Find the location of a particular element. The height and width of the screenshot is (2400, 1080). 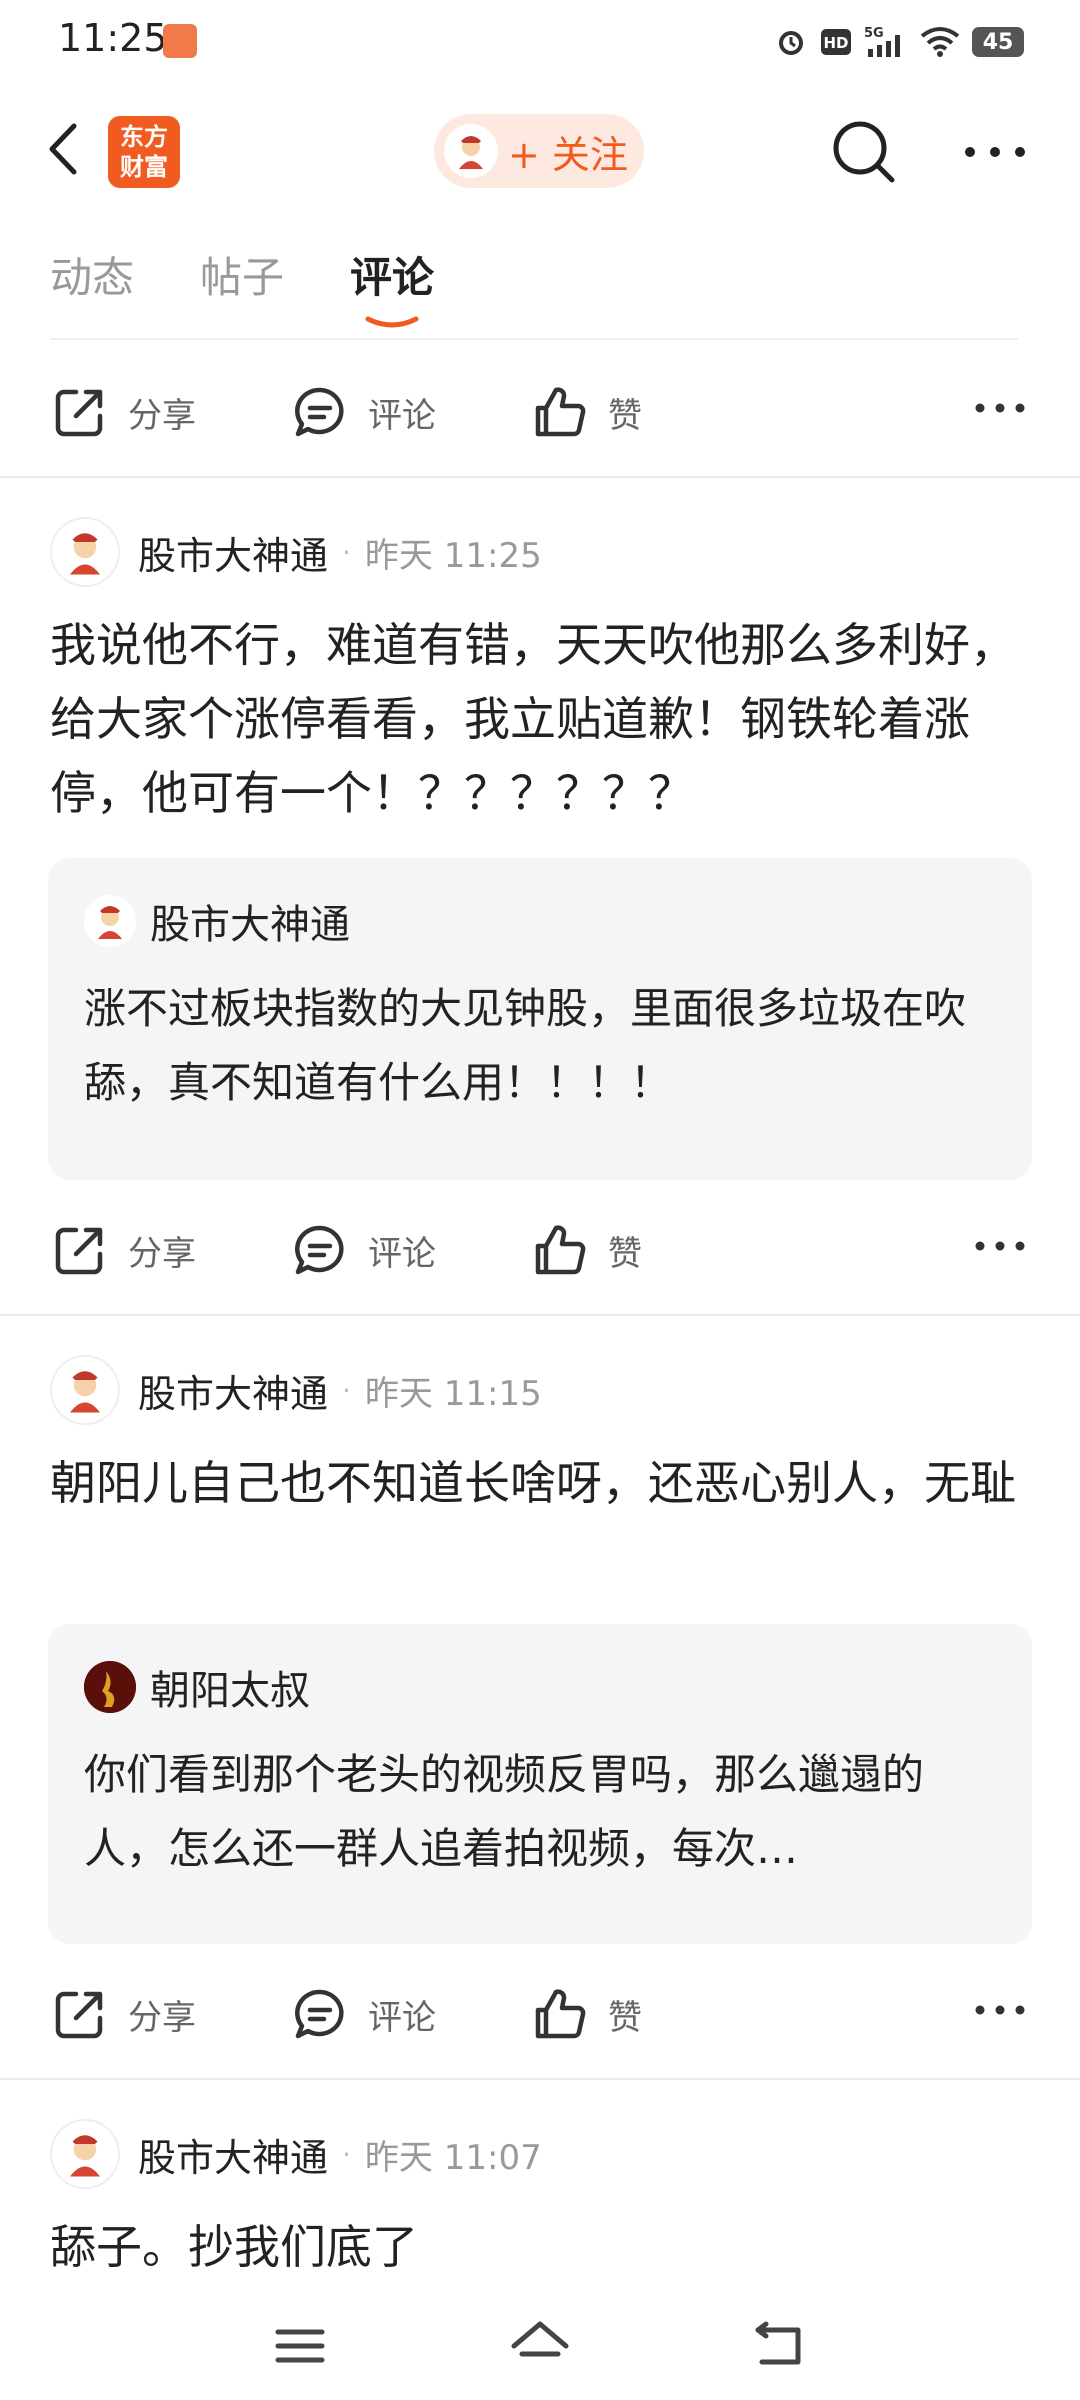

post-time: 昨天 11:25 is located at coordinates (453, 555).